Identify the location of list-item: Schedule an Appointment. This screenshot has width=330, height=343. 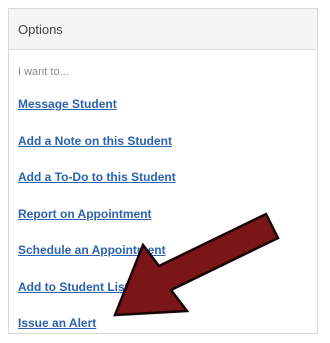
(167, 250).